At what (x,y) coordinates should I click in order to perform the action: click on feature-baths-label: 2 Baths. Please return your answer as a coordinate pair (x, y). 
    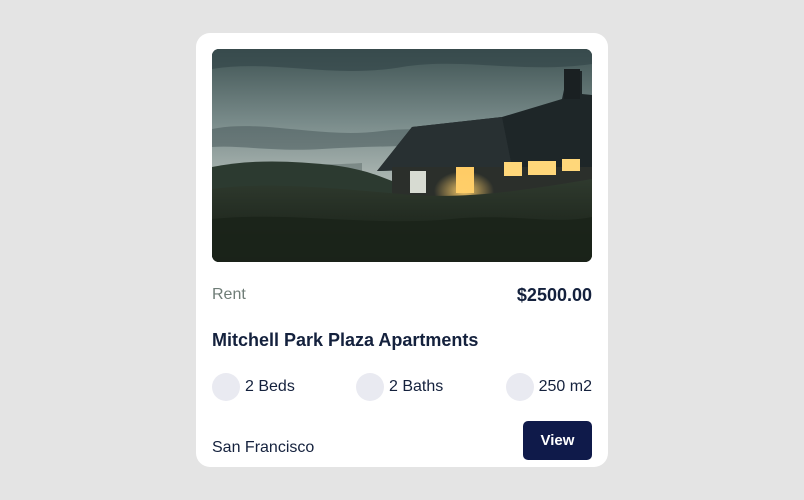
    Looking at the image, I should click on (416, 386).